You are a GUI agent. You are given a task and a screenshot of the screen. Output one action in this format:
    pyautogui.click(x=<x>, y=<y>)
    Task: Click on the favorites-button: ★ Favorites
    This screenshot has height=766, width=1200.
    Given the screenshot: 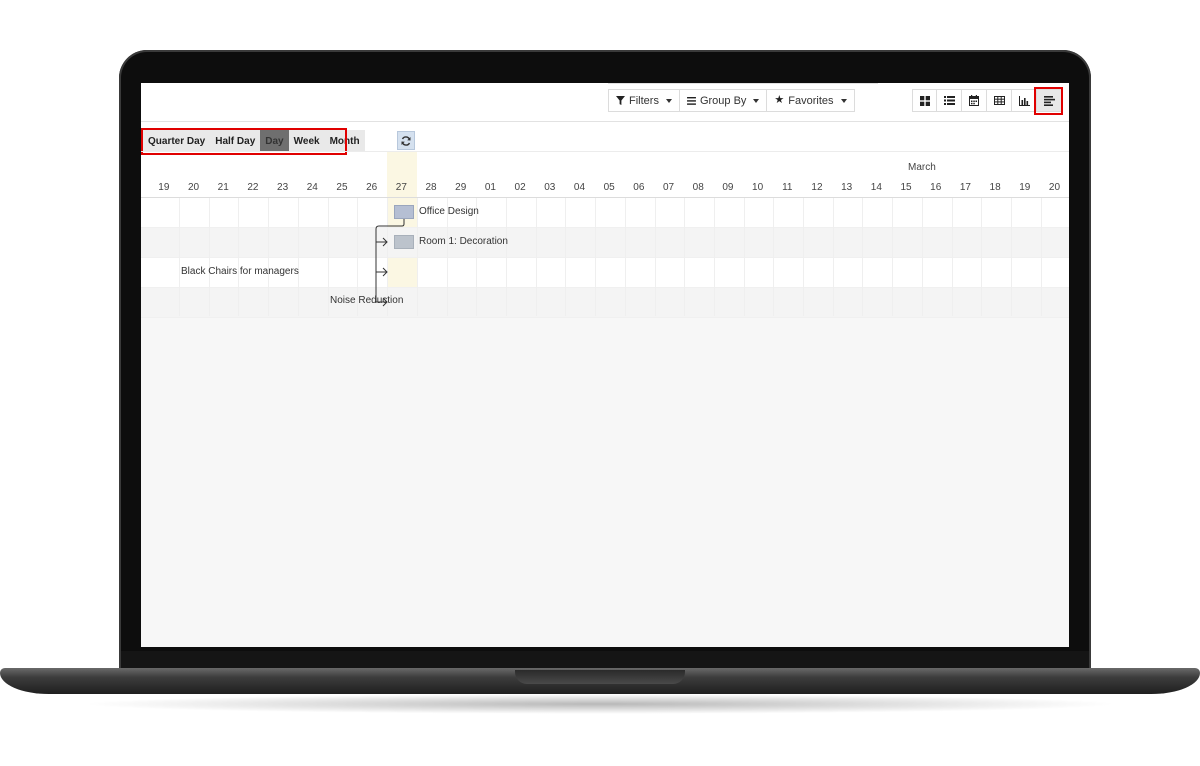 What is the action you would take?
    pyautogui.click(x=811, y=100)
    